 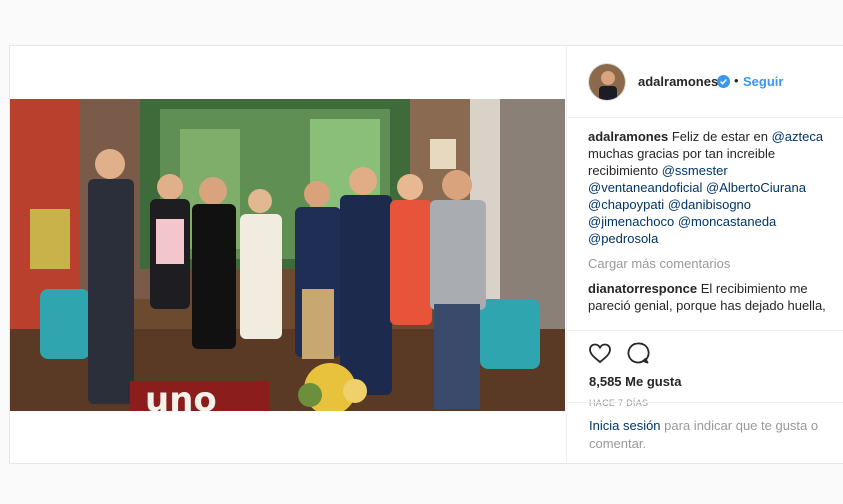 I want to click on caption-mention: @pedrosola, so click(x=623, y=238).